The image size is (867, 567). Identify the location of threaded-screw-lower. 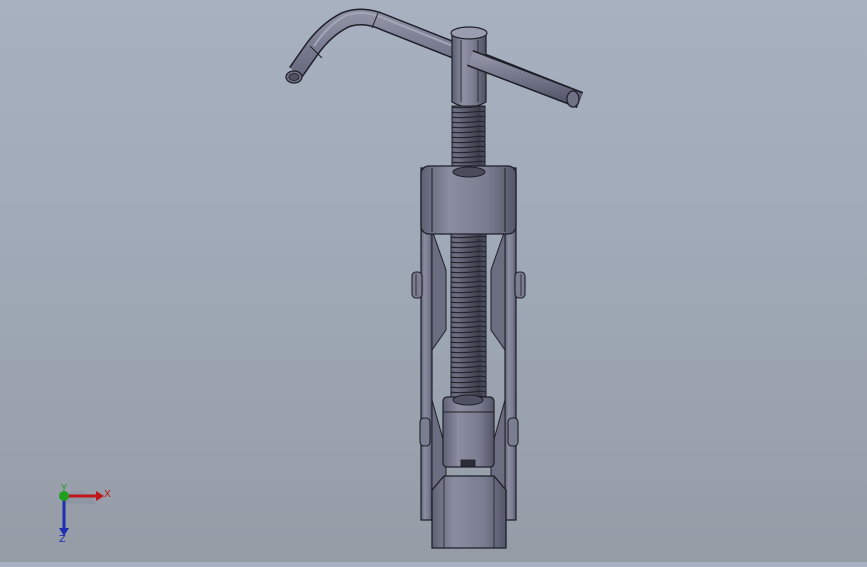
(468, 319).